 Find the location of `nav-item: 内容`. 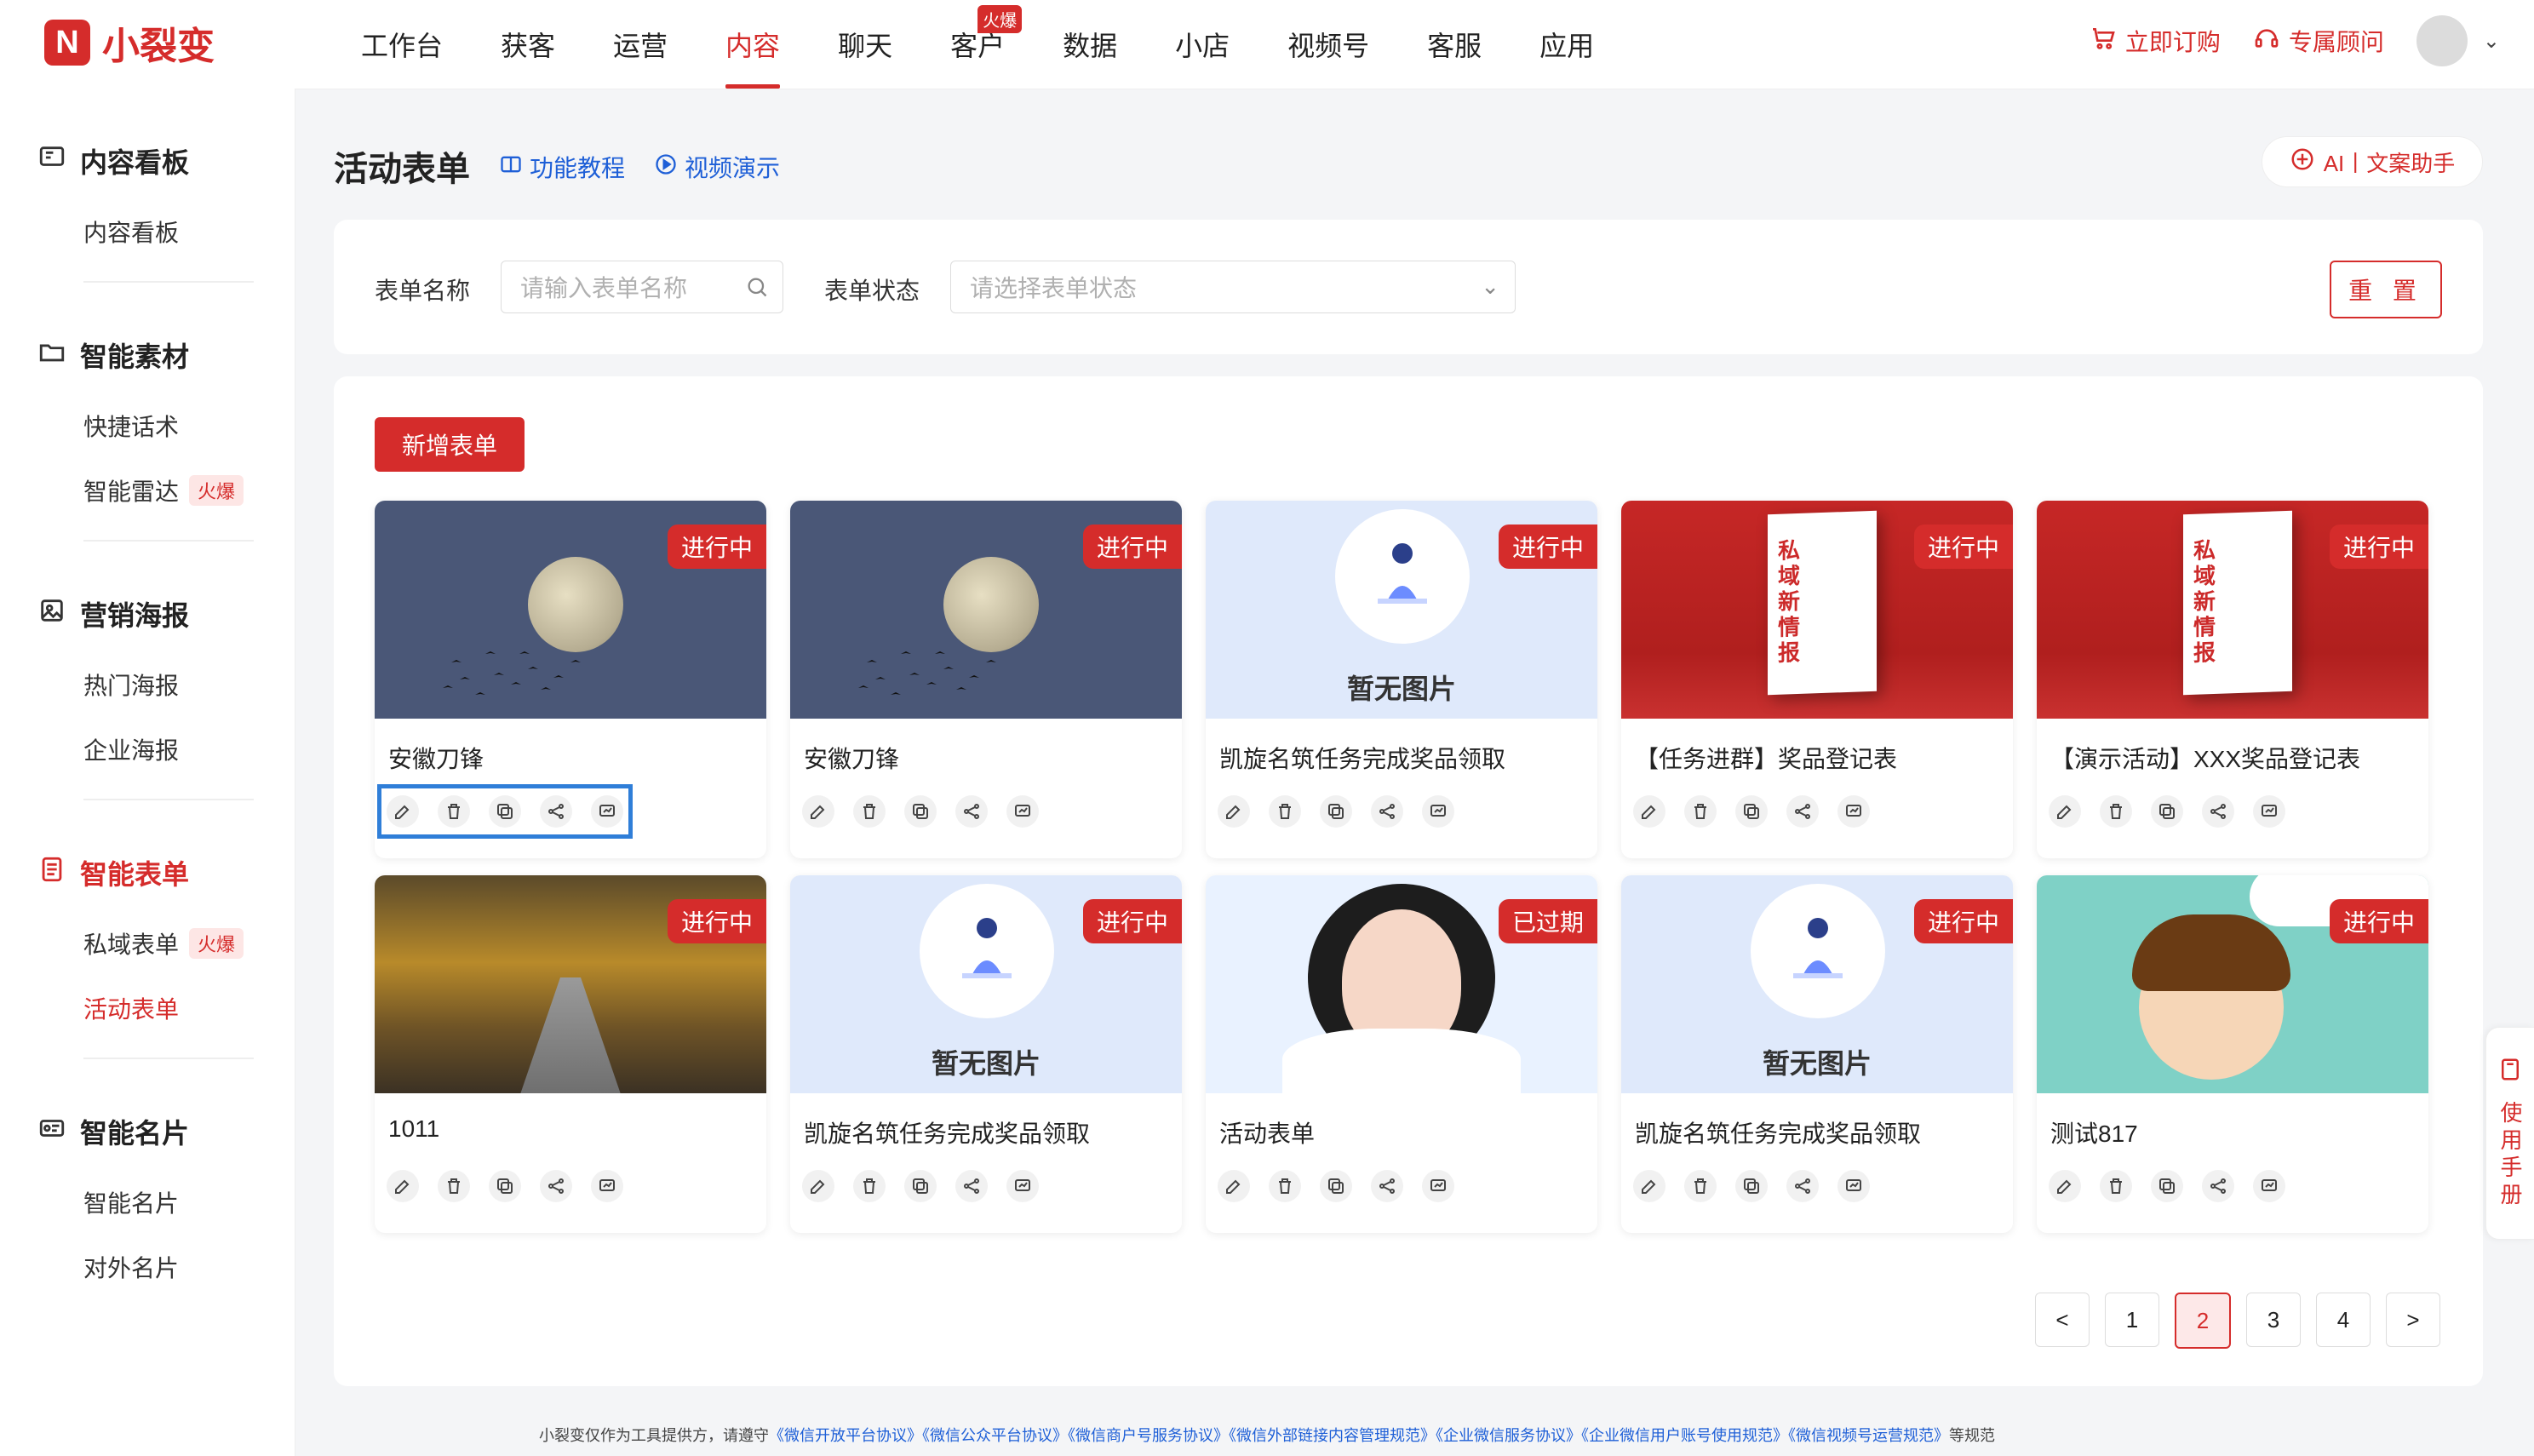

nav-item: 内容 is located at coordinates (753, 44).